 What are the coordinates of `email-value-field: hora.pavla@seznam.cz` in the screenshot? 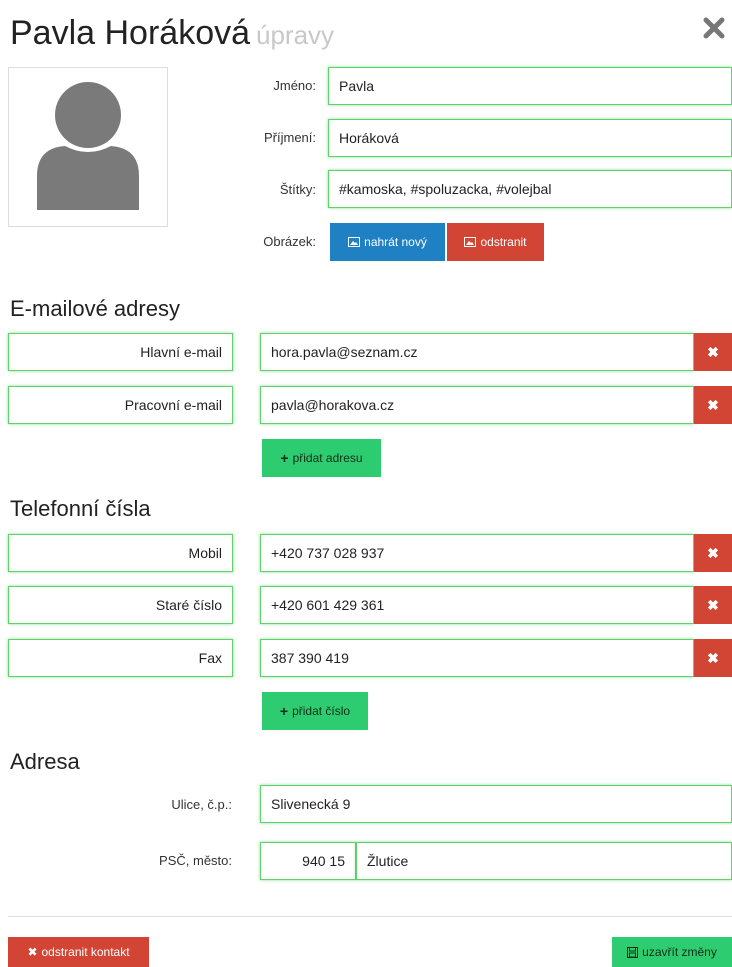 It's located at (477, 352).